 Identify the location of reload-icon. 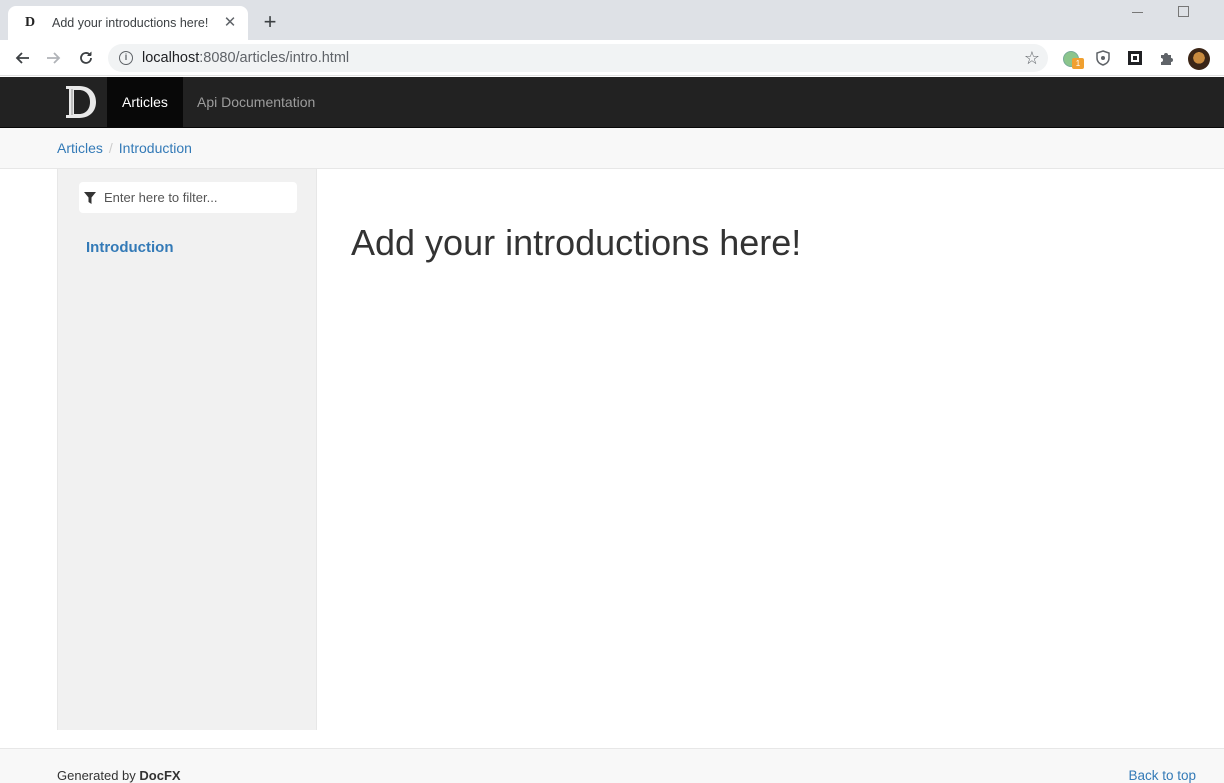
(86, 58).